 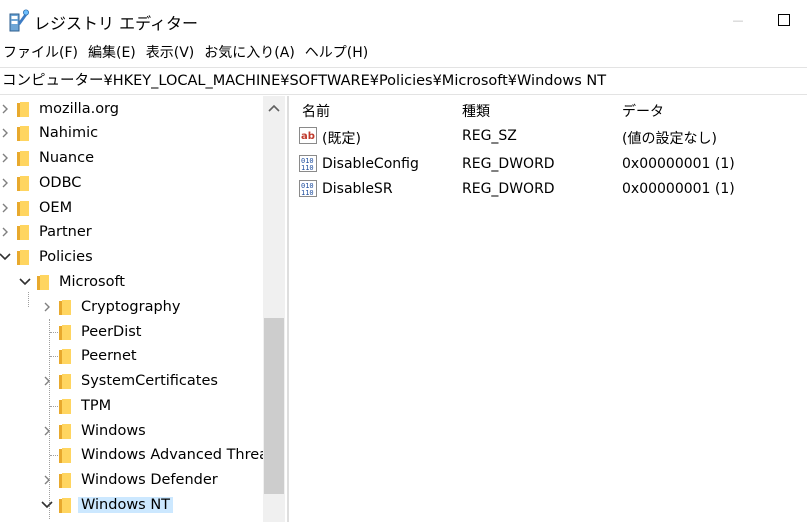 I want to click on tree-item-label: Windows Defender, so click(x=149, y=480).